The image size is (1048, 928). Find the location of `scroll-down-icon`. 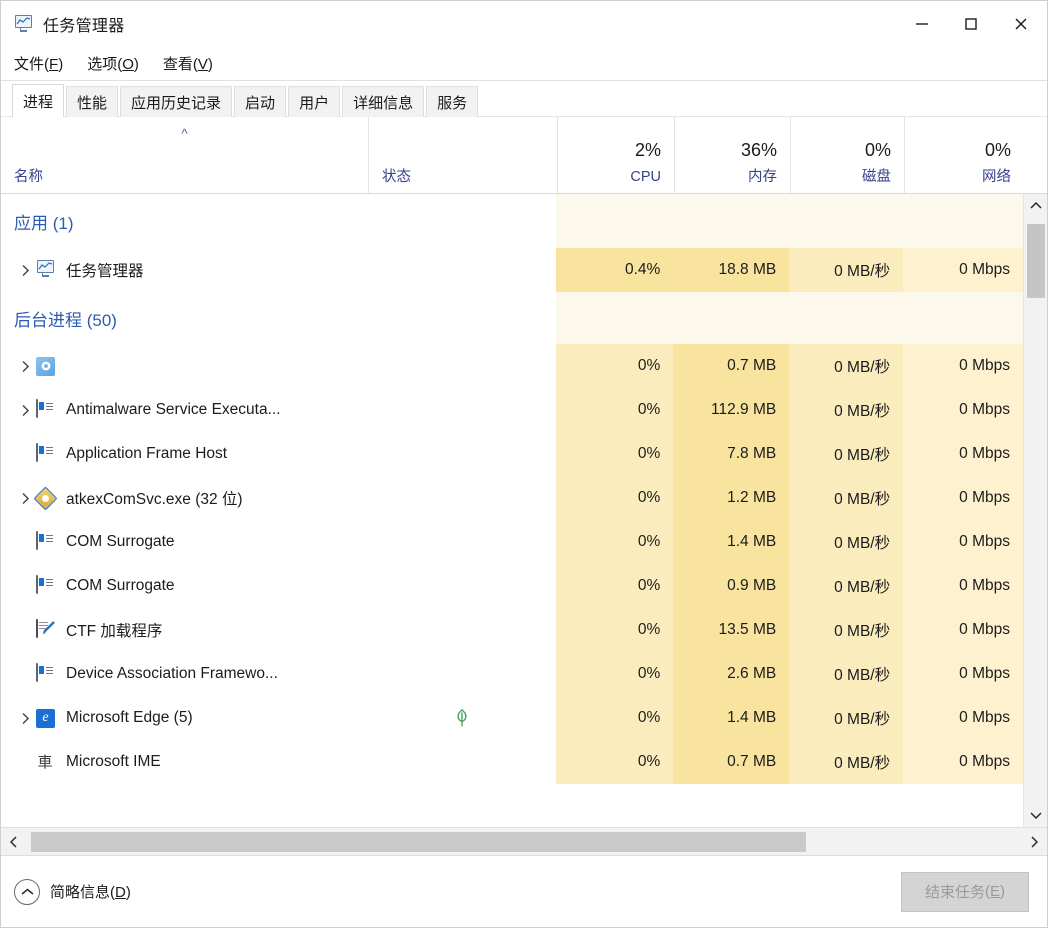

scroll-down-icon is located at coordinates (1036, 815).